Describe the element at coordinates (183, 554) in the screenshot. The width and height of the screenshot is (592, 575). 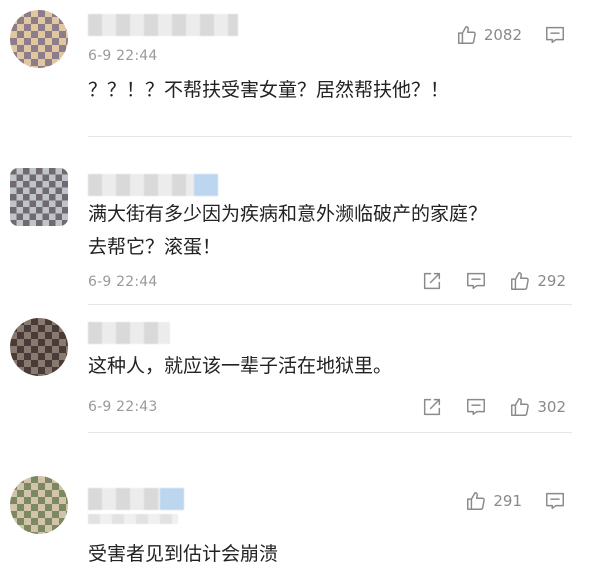
I see `comment-text: 受害者见到估计会崩溃` at that location.